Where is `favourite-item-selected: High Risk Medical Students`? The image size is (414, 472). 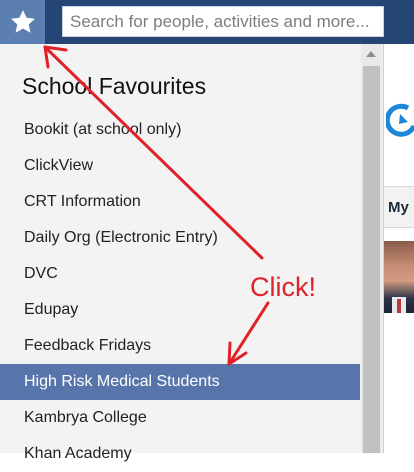 favourite-item-selected: High Risk Medical Students is located at coordinates (180, 382).